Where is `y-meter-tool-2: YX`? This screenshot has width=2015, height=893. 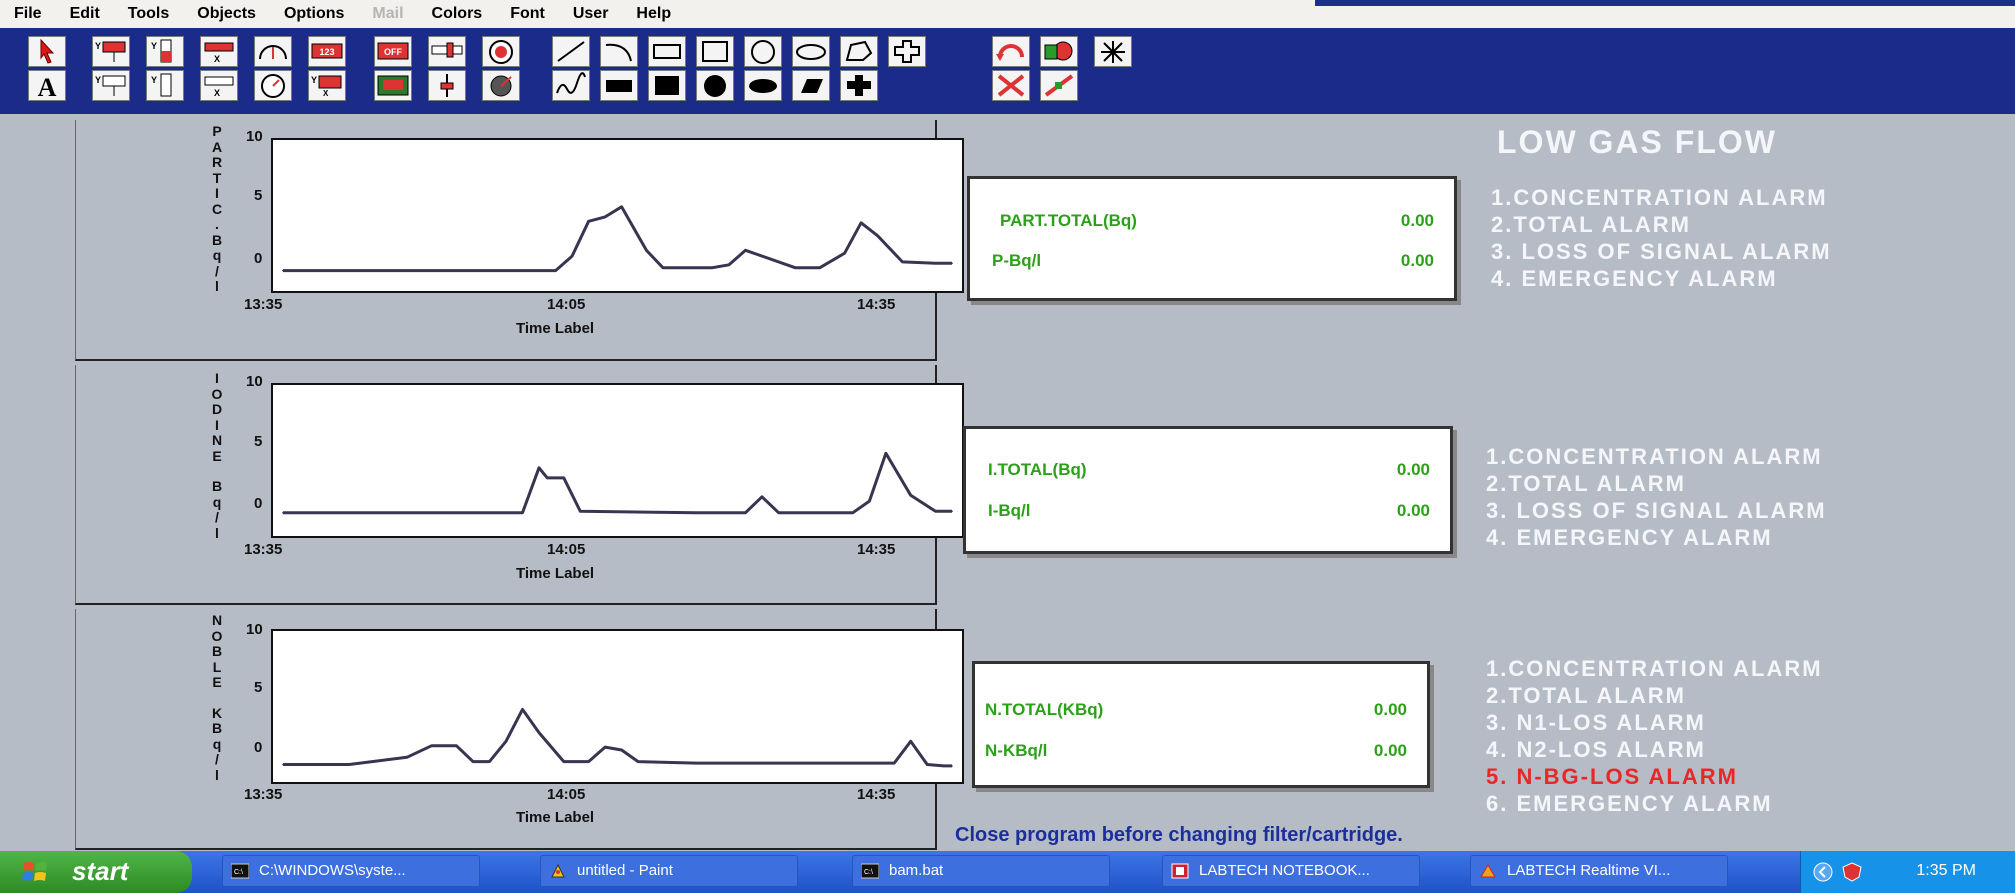 y-meter-tool-2: YX is located at coordinates (327, 85).